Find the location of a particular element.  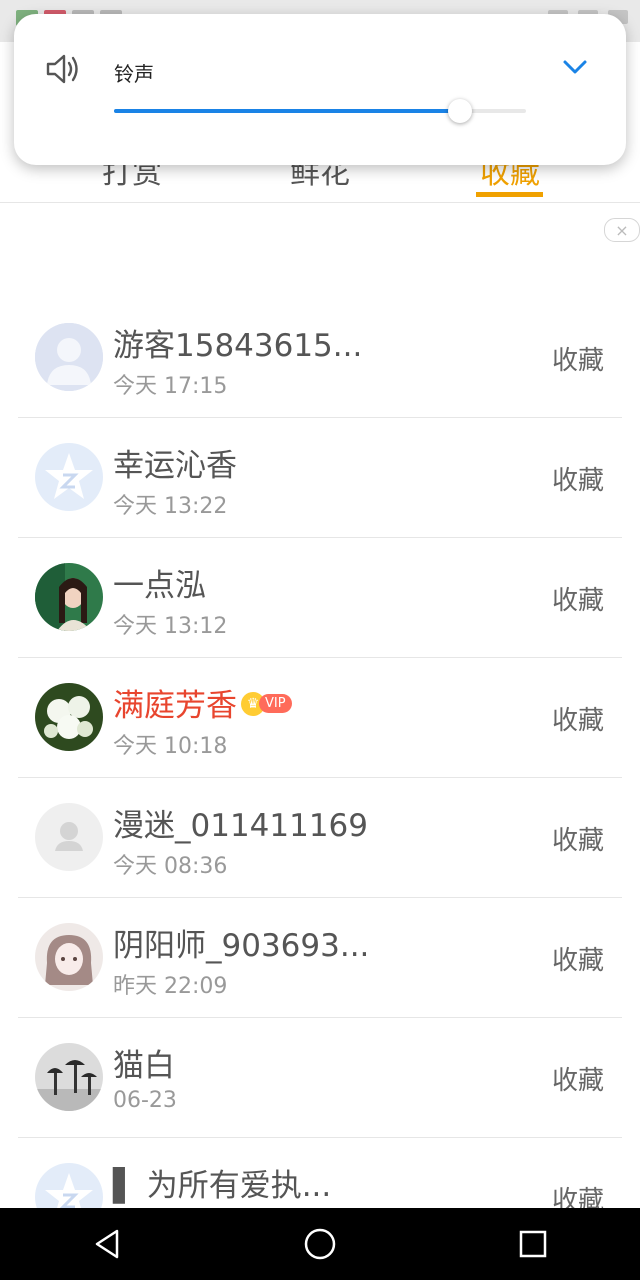

recents-button is located at coordinates (533, 1244).